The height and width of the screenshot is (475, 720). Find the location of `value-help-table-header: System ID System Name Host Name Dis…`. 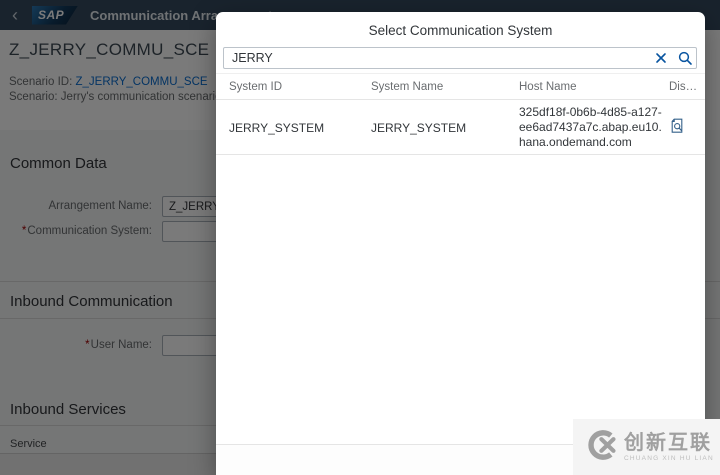

value-help-table-header: System ID System Name Host Name Dis… is located at coordinates (460, 86).